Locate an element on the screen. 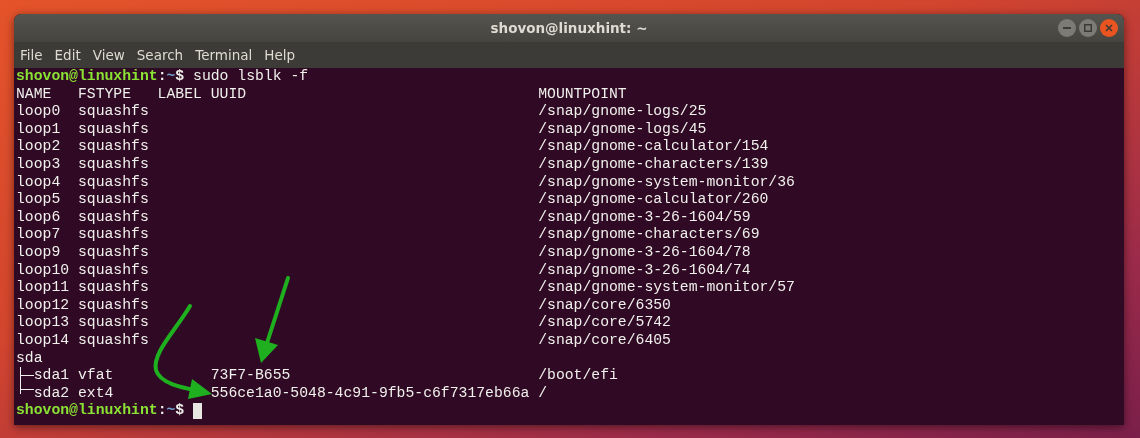 This screenshot has width=1140, height=438. minimize-button is located at coordinates (1067, 28).